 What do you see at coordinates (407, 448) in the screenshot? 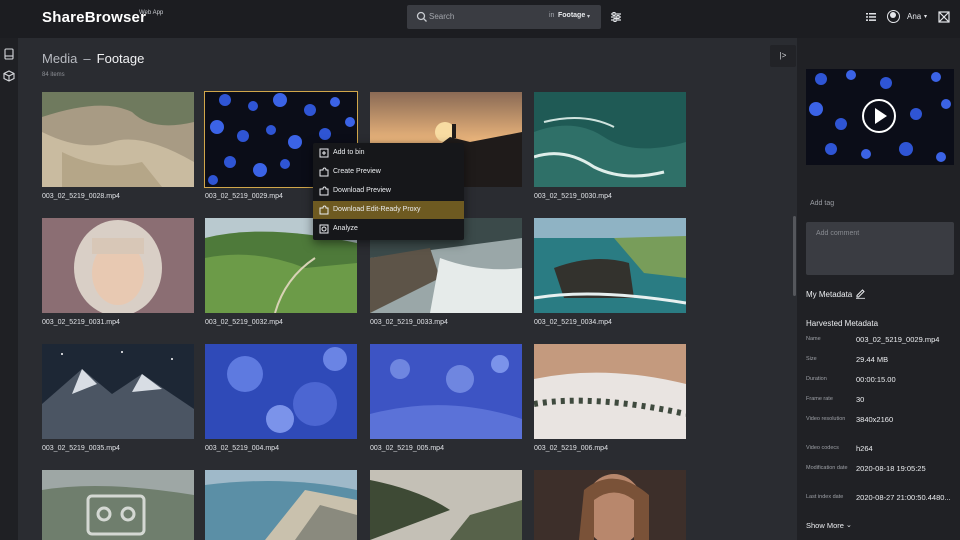
I see `tile-caption: 003_02_5219_005.mp4` at bounding box center [407, 448].